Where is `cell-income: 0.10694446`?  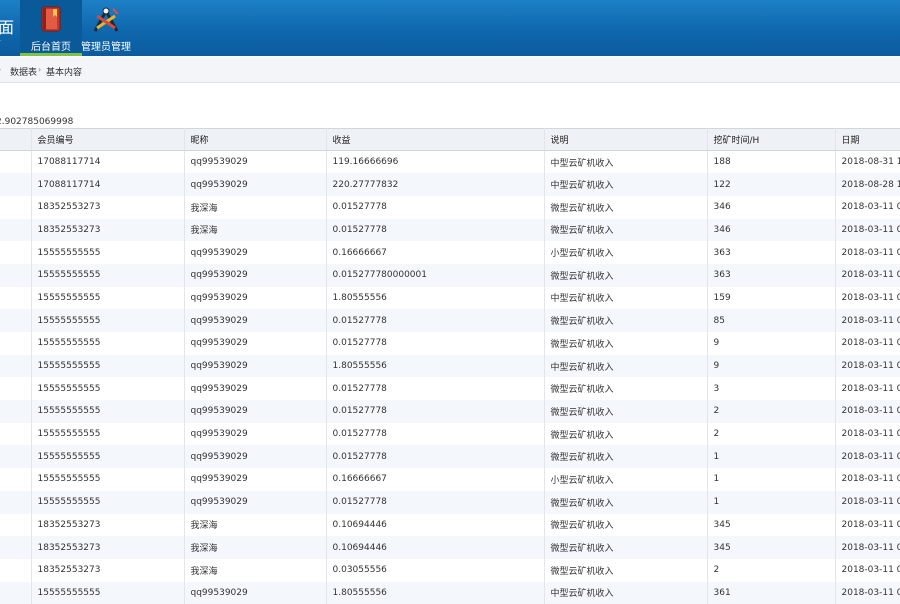
cell-income: 0.10694446 is located at coordinates (435, 525).